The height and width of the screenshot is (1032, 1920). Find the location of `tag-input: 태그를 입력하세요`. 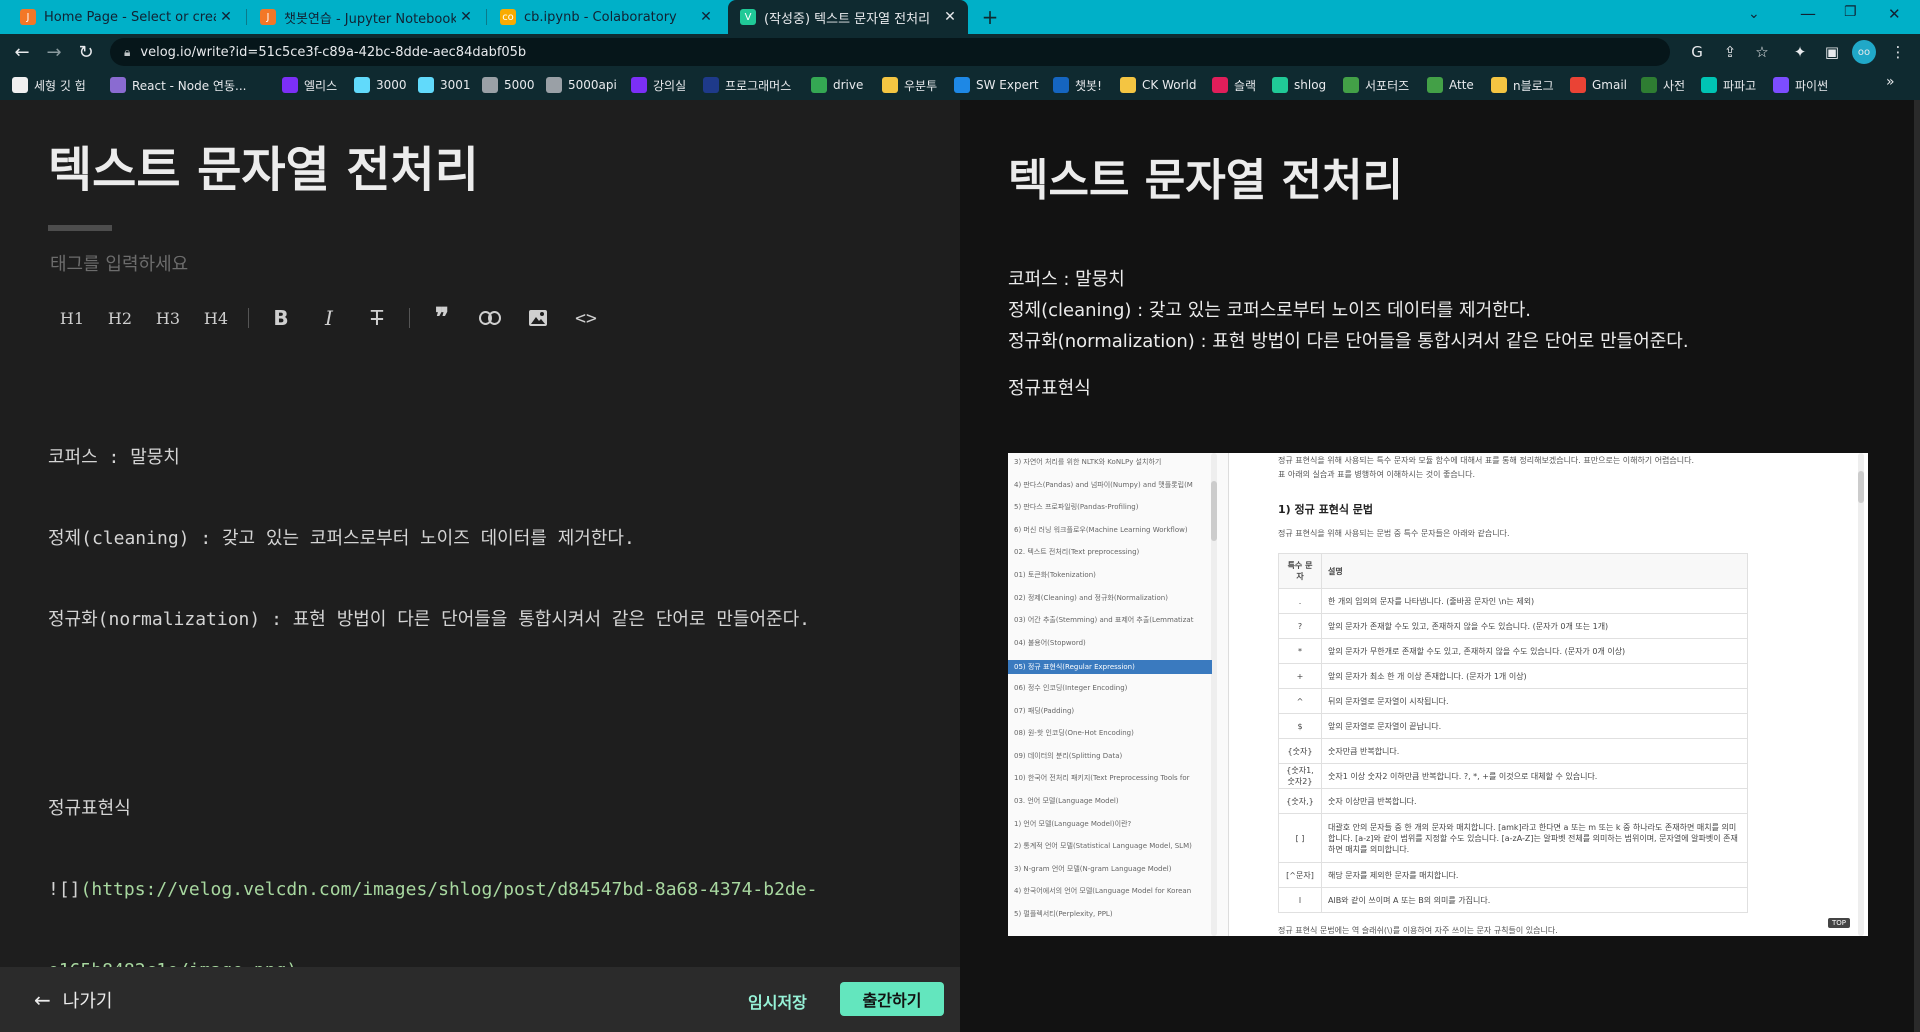

tag-input: 태그를 입력하세요 is located at coordinates (119, 263).